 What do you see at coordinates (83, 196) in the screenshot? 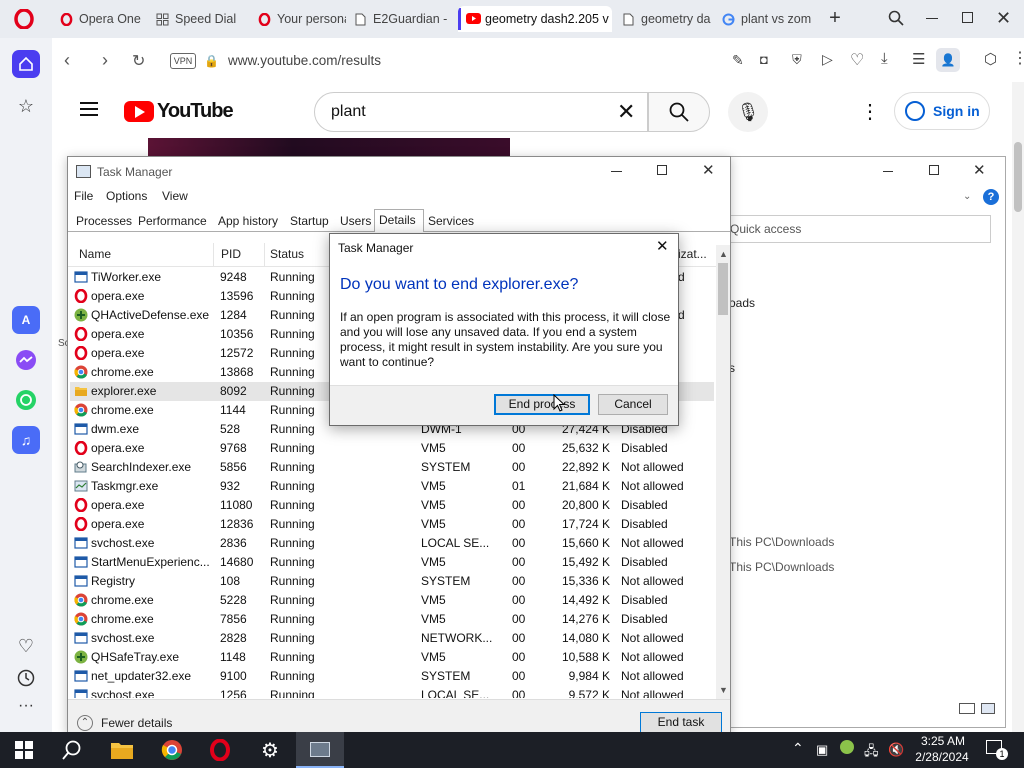
I see `menu-item: File` at bounding box center [83, 196].